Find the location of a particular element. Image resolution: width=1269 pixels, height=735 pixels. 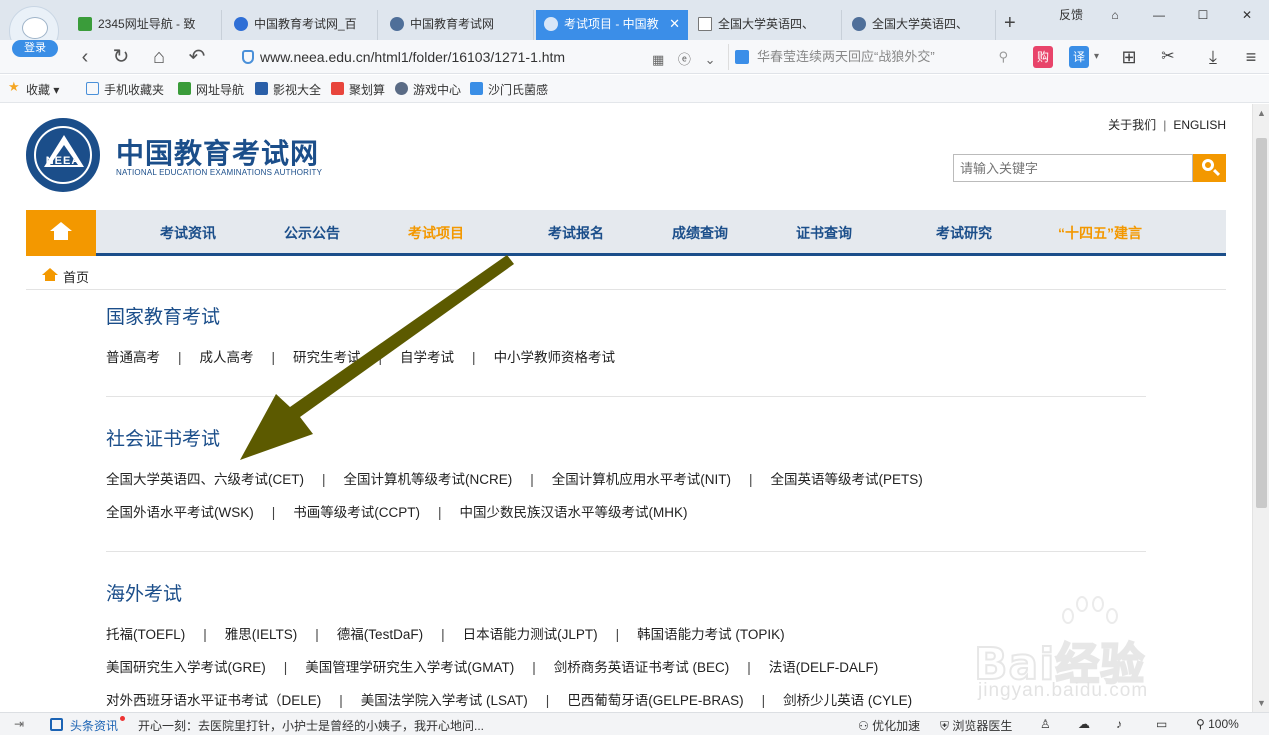

scroll-down-icon: ▼ is located at coordinates (1261, 703).